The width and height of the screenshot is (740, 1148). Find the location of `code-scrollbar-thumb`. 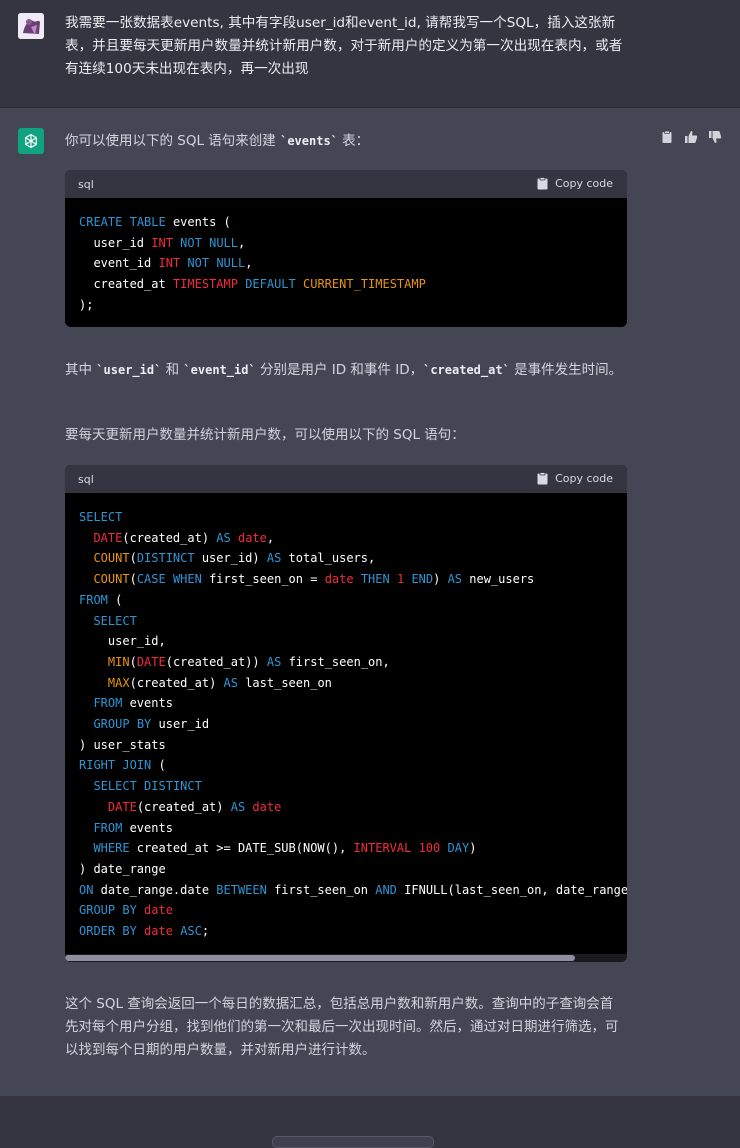

code-scrollbar-thumb is located at coordinates (320, 958).